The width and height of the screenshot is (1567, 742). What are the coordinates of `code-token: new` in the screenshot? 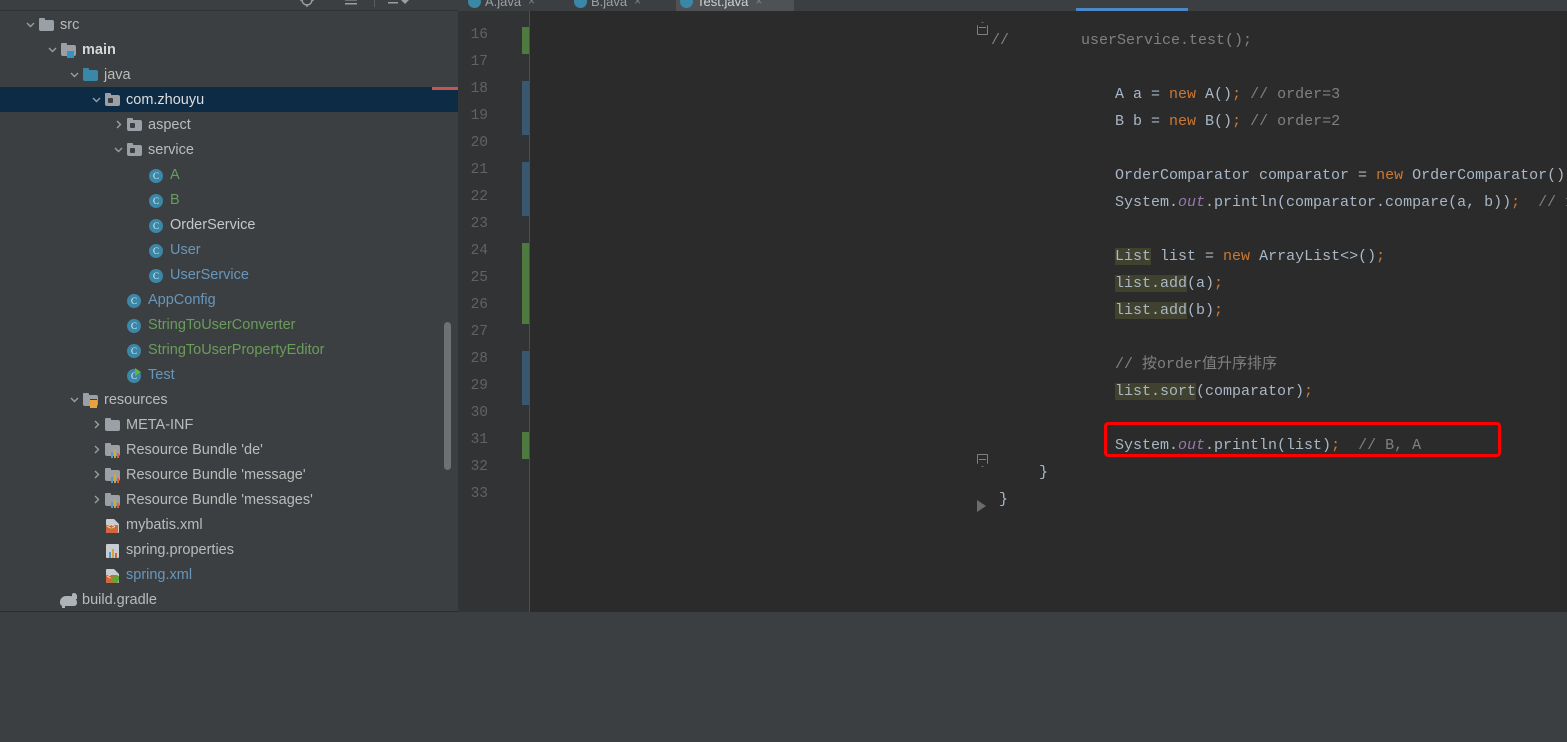 It's located at (1187, 94).